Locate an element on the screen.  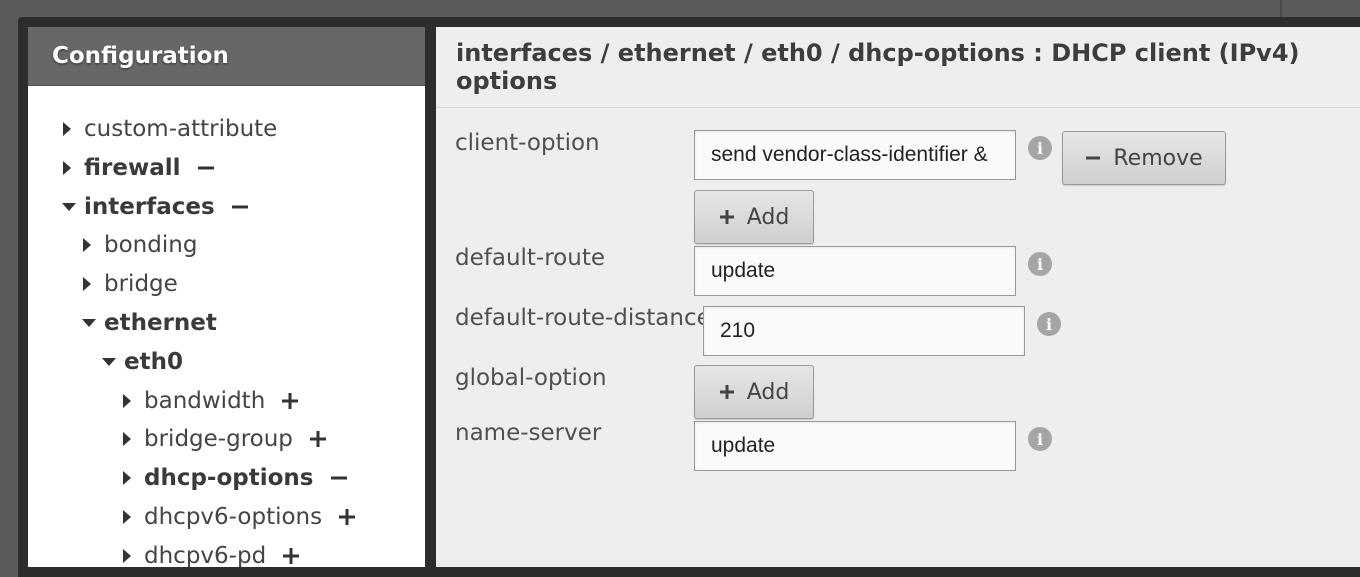
add-client-option-button: Add is located at coordinates (754, 217).